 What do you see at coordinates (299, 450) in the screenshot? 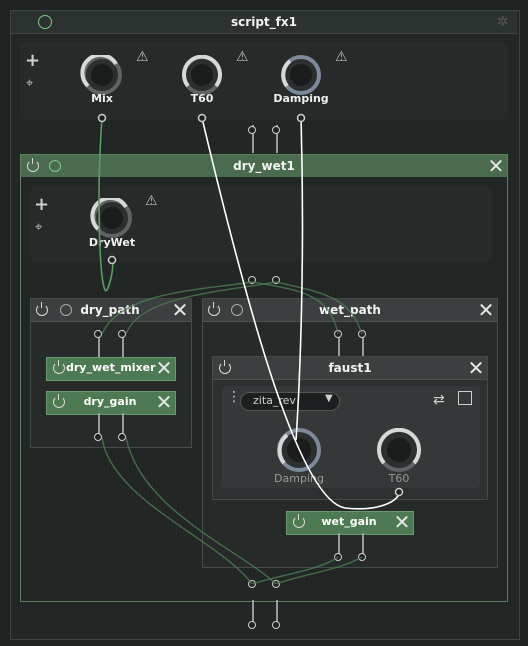
I see `faust-damping-knob` at bounding box center [299, 450].